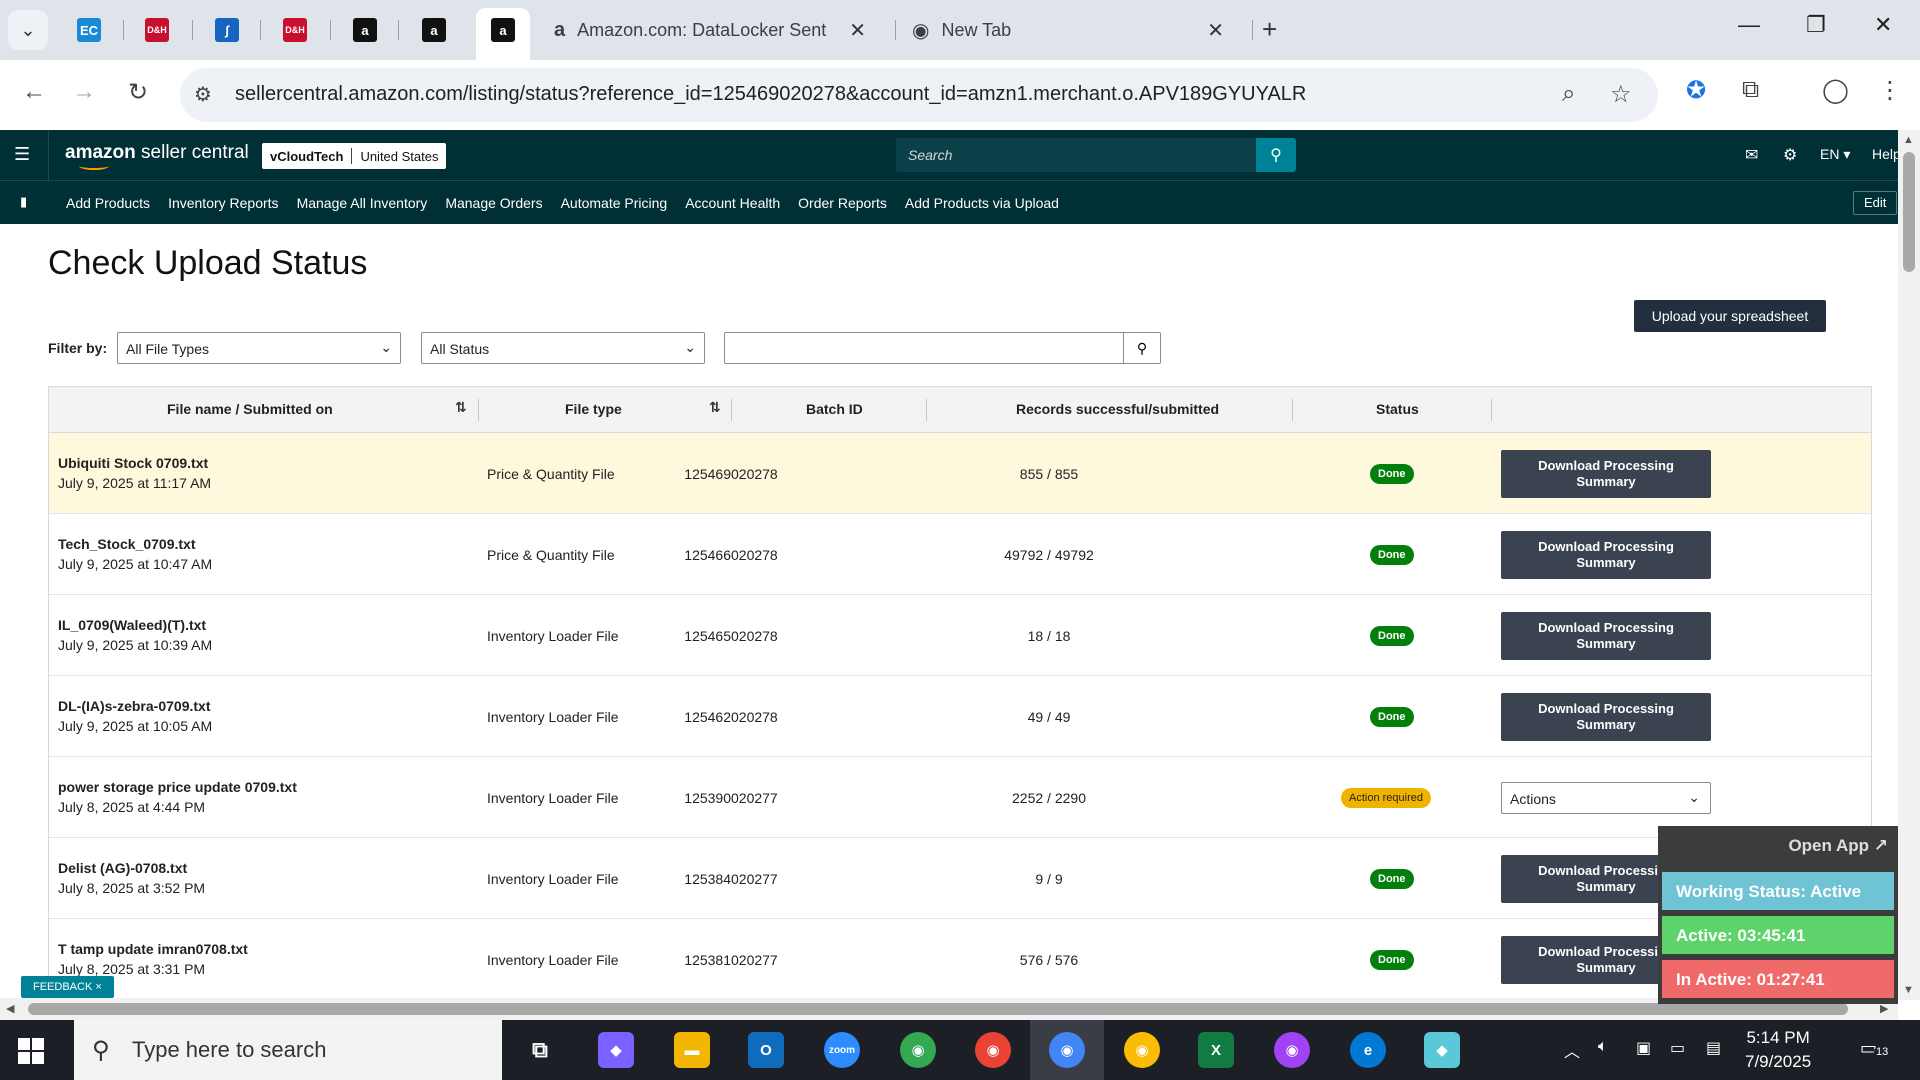 The height and width of the screenshot is (1080, 1920). I want to click on vertical-scrollbar: ▲ ▼, so click(1909, 565).